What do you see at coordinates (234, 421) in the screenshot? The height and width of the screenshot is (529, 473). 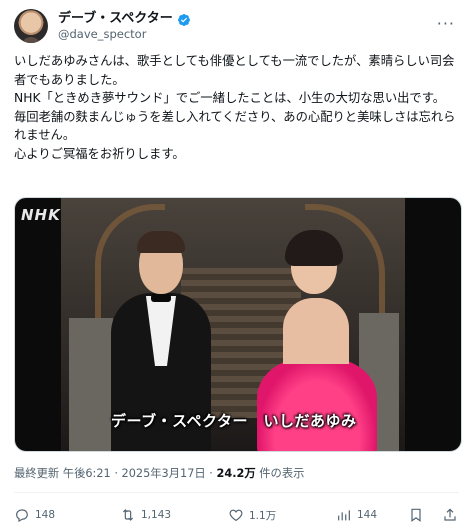 I see `video-caption: デーブ・スペクター いしだあゆみ` at bounding box center [234, 421].